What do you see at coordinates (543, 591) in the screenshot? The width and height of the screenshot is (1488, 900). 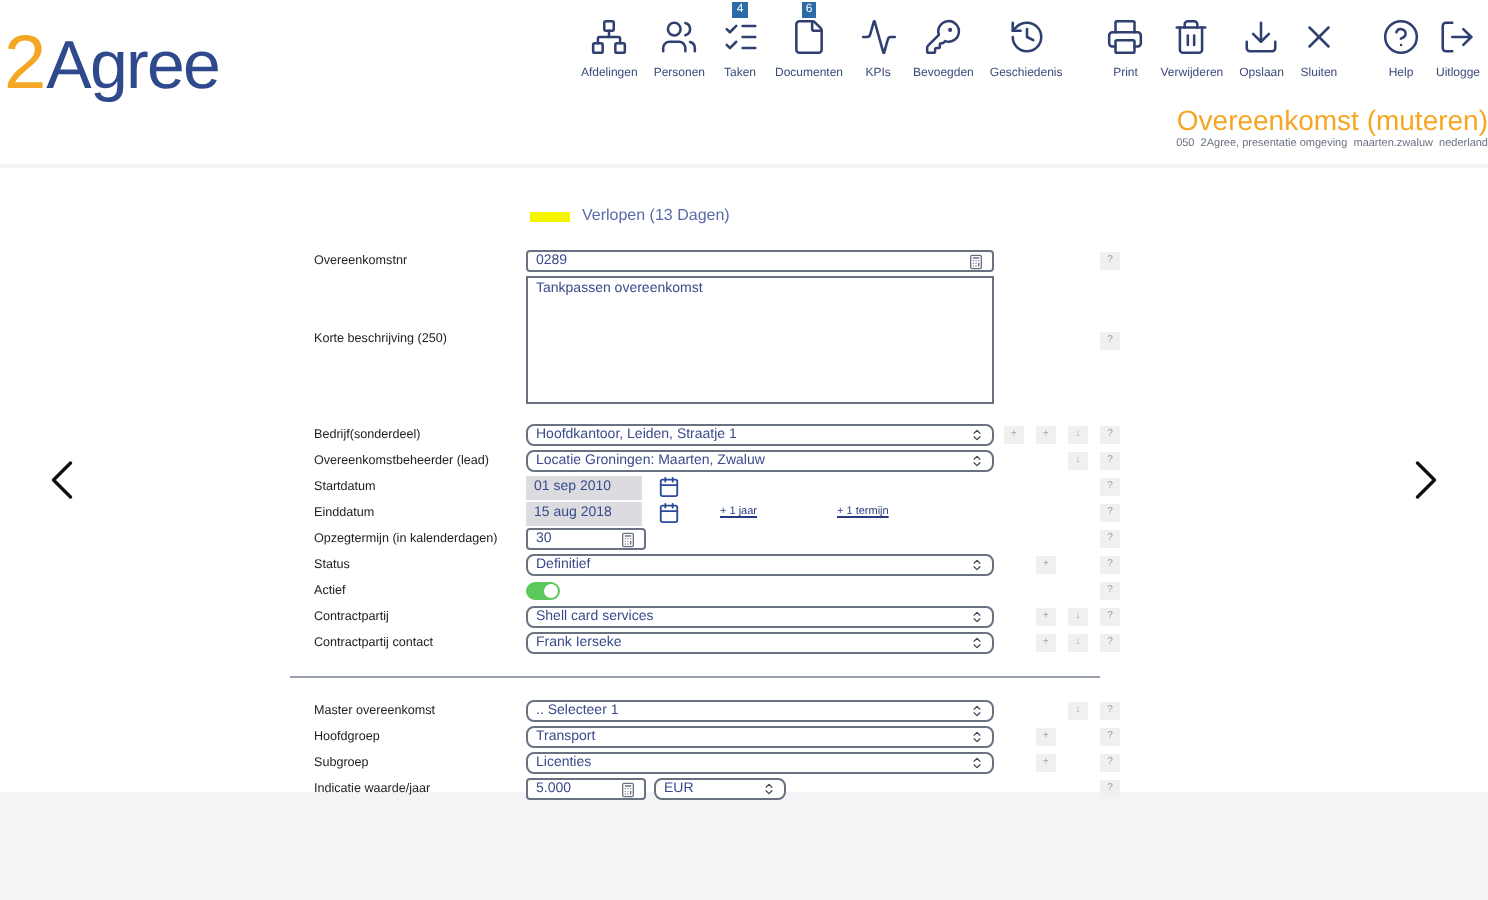 I see `toggle-switch` at bounding box center [543, 591].